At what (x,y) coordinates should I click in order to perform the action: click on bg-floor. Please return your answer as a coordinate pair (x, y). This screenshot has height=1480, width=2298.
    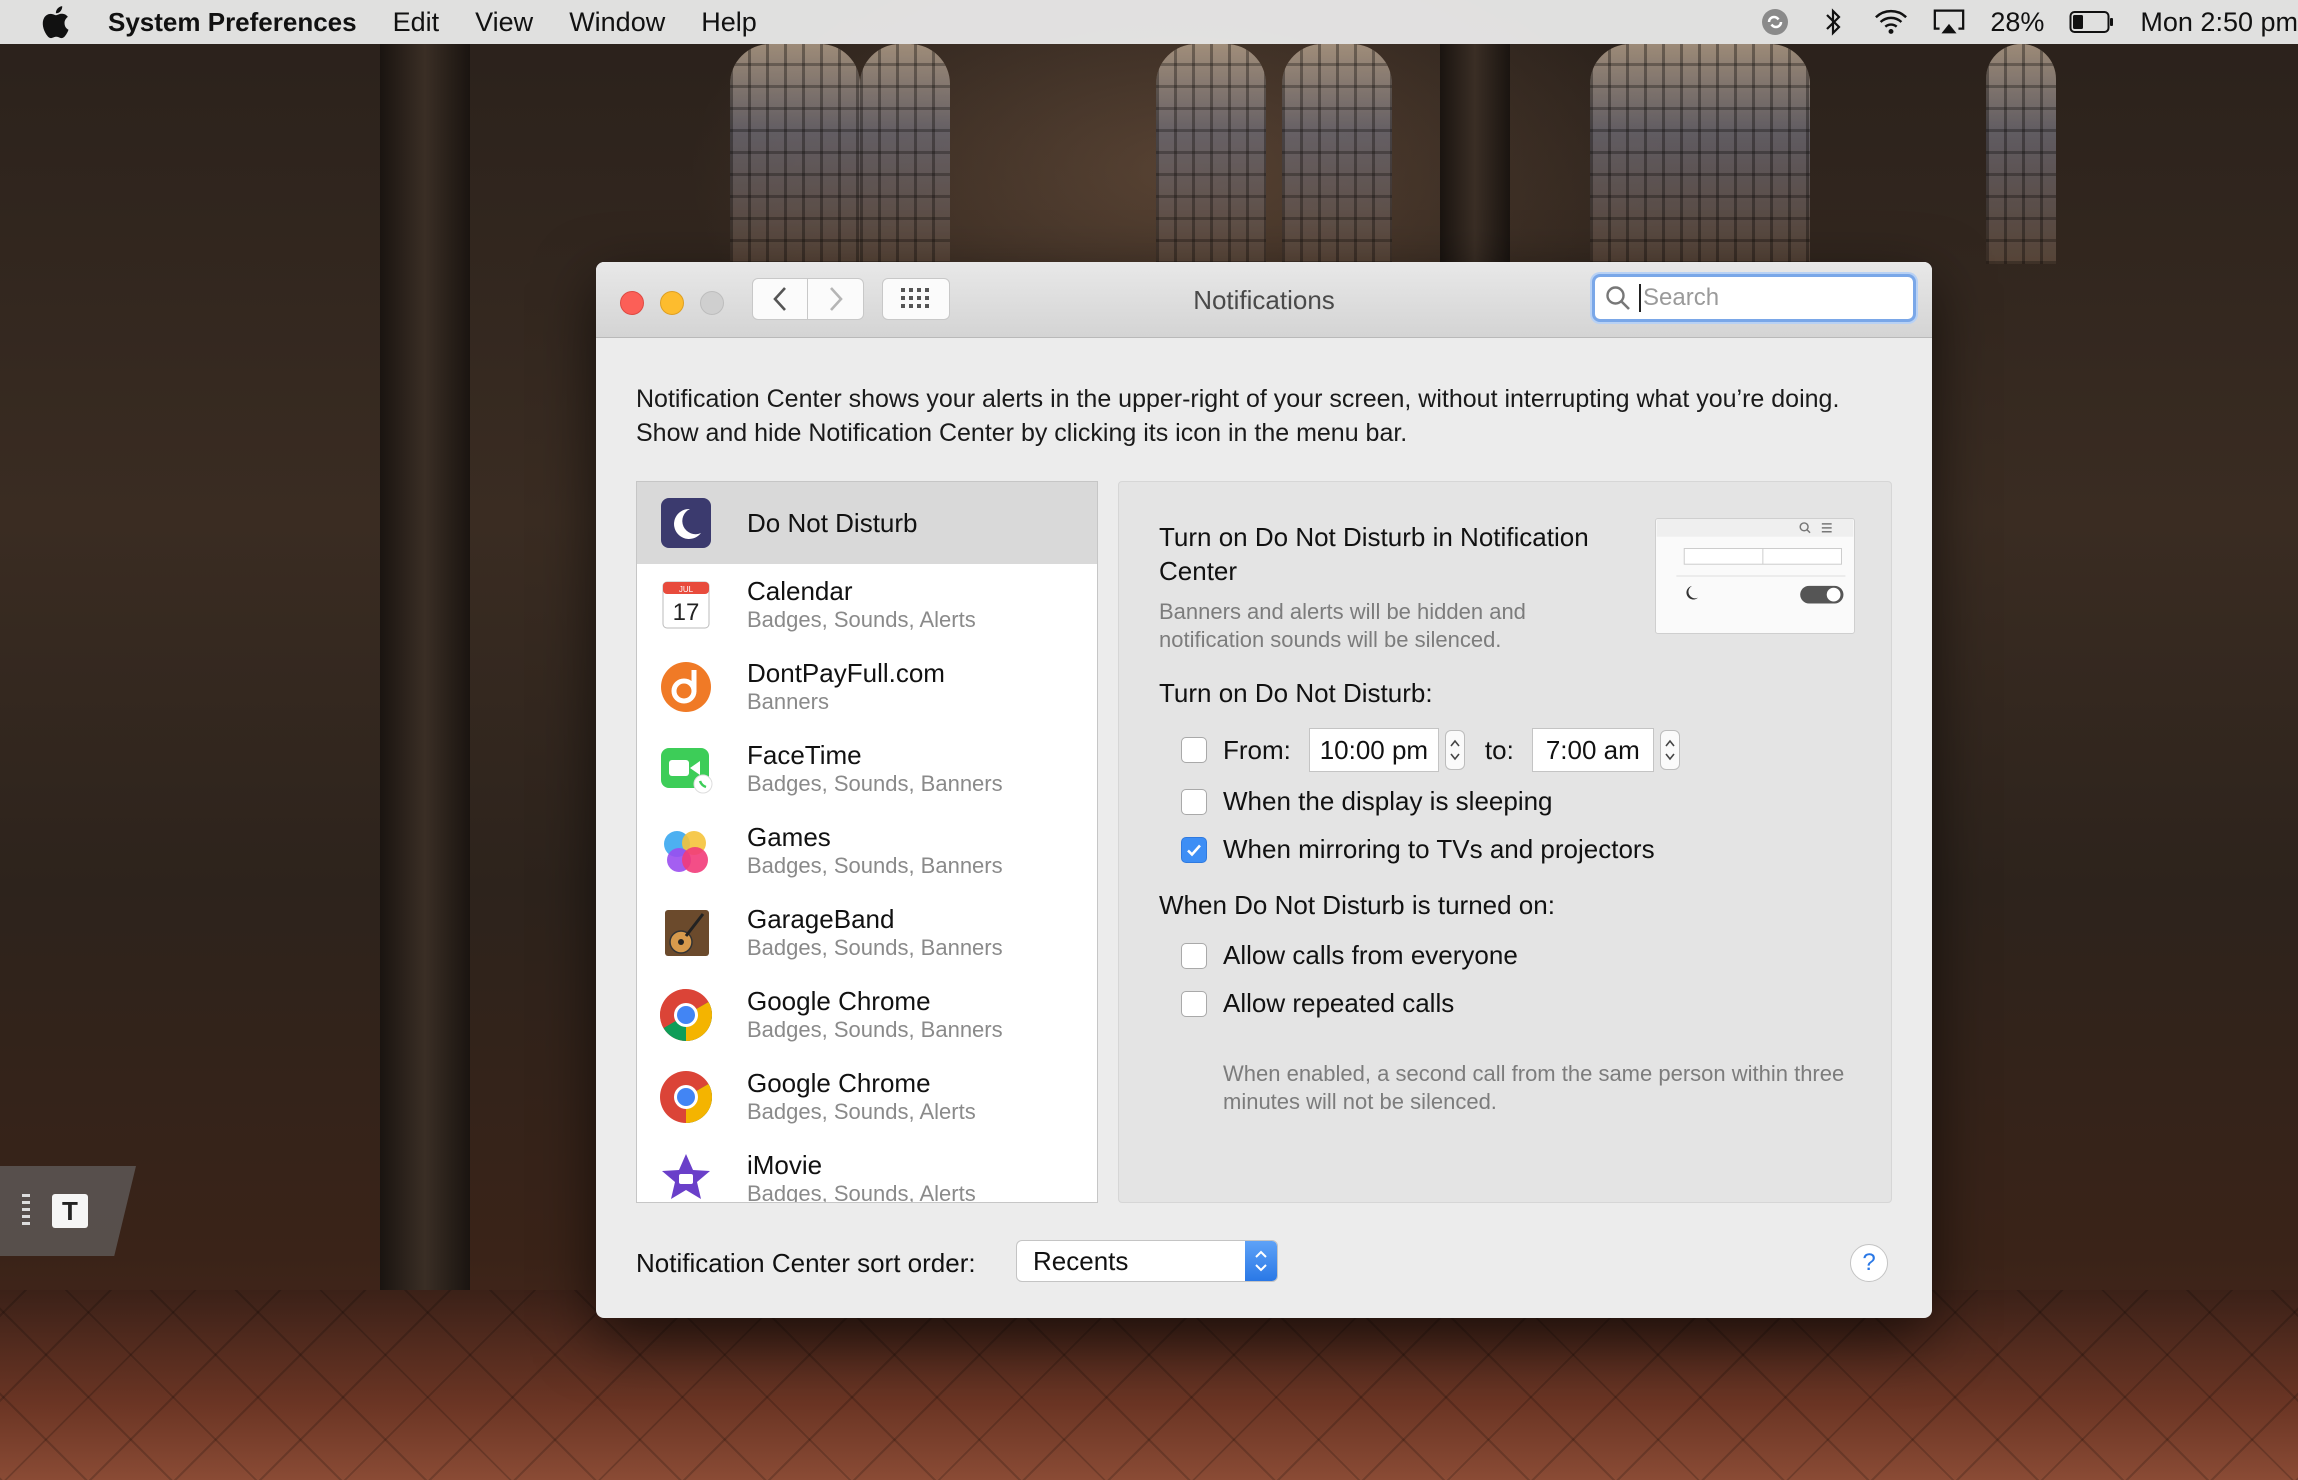
    Looking at the image, I should click on (1149, 1385).